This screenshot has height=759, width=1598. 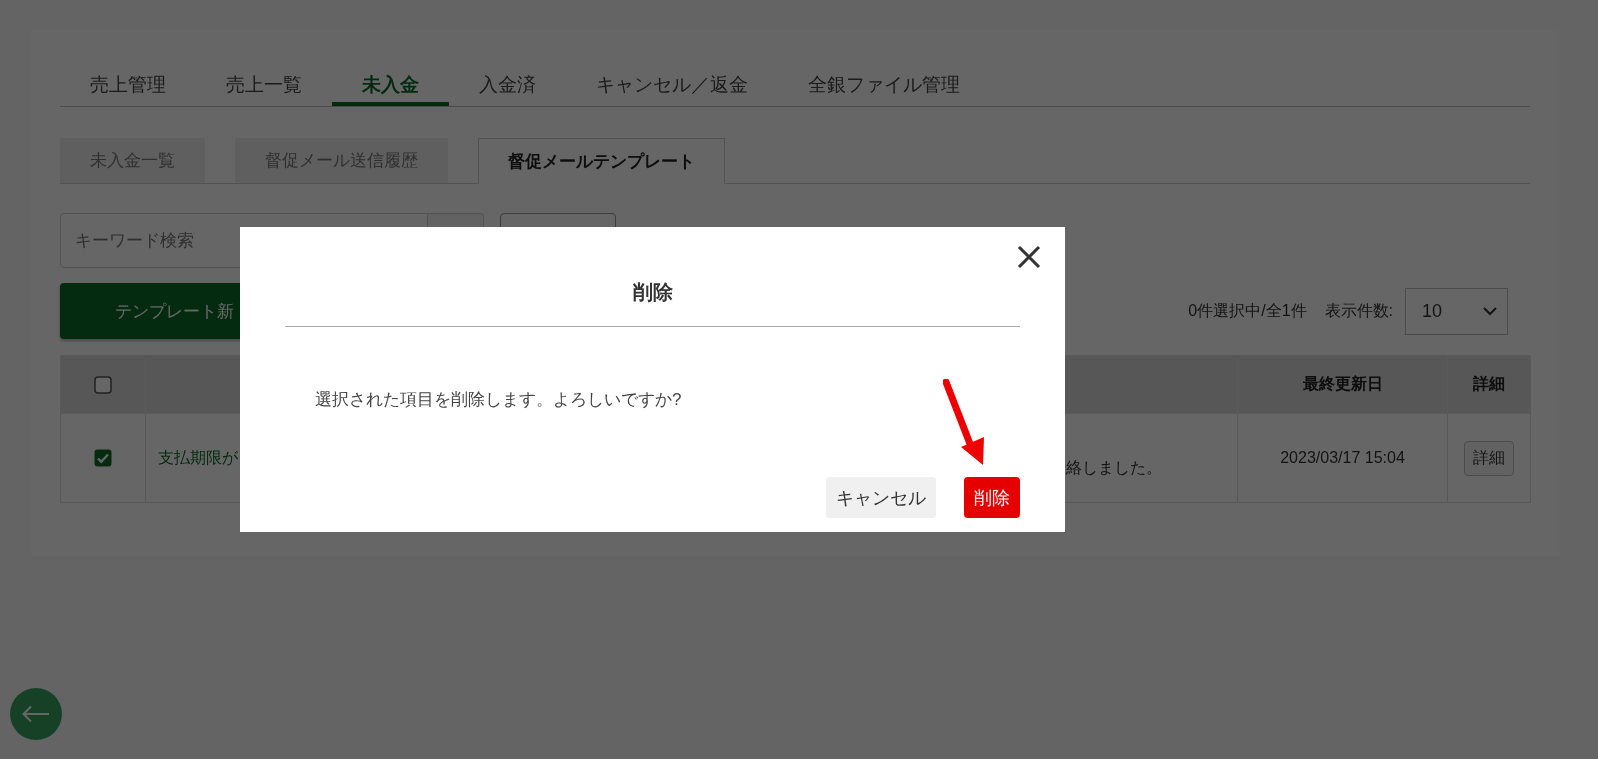 I want to click on dialog-title: 削除, so click(x=652, y=292).